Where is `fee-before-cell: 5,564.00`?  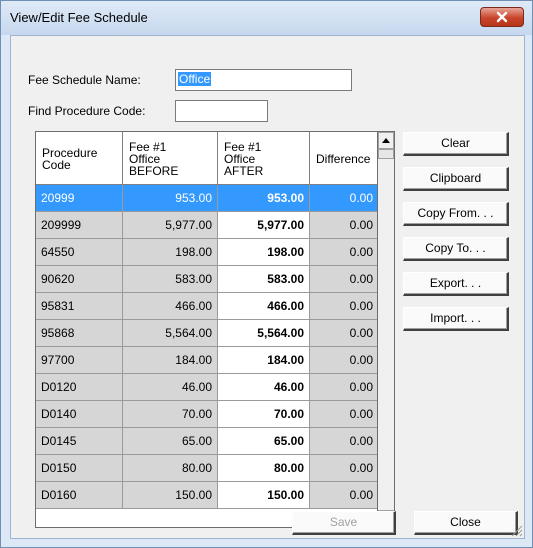
fee-before-cell: 5,564.00 is located at coordinates (170, 333).